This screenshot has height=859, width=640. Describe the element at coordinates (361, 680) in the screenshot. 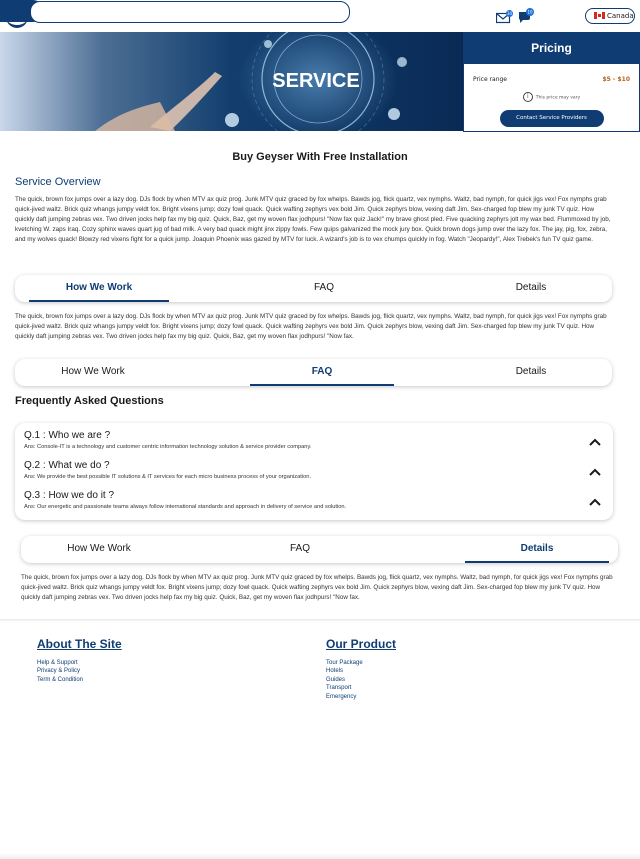

I see `footer-link-guides: Guides` at that location.